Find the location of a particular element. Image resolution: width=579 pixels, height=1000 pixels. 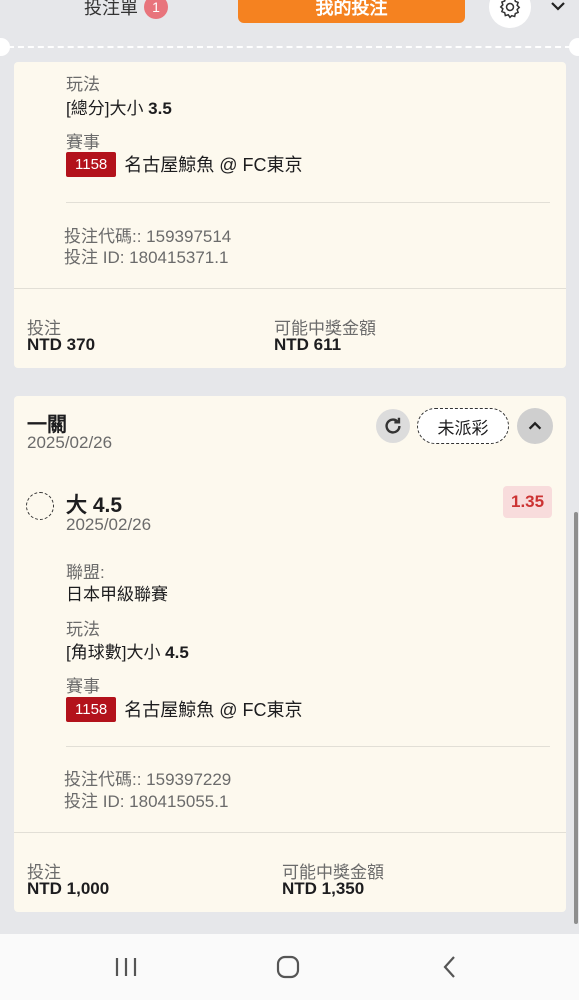

recent-apps-icon is located at coordinates (126, 967).